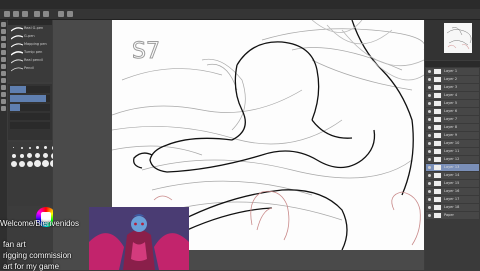  What do you see at coordinates (3, 59) in the screenshot?
I see `pen-tool-icon` at bounding box center [3, 59].